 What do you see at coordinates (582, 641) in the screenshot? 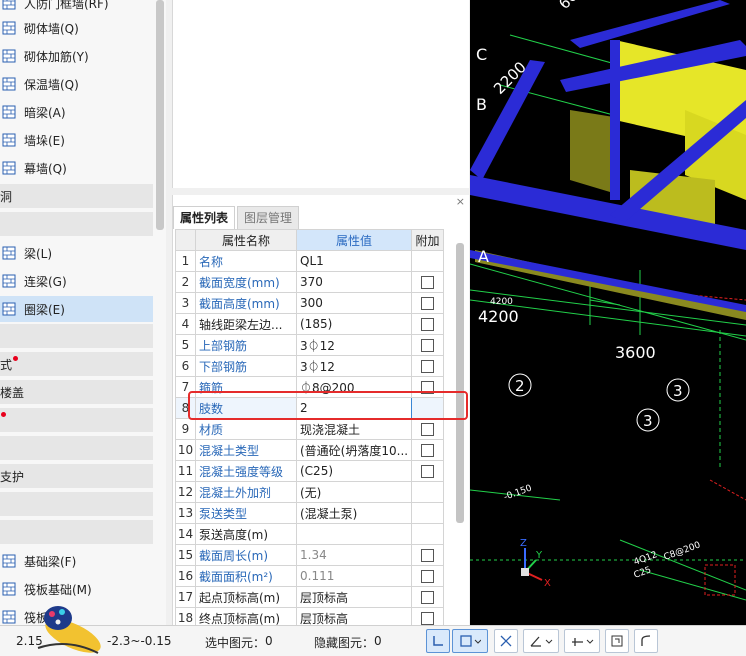
I see `offset-button` at bounding box center [582, 641].